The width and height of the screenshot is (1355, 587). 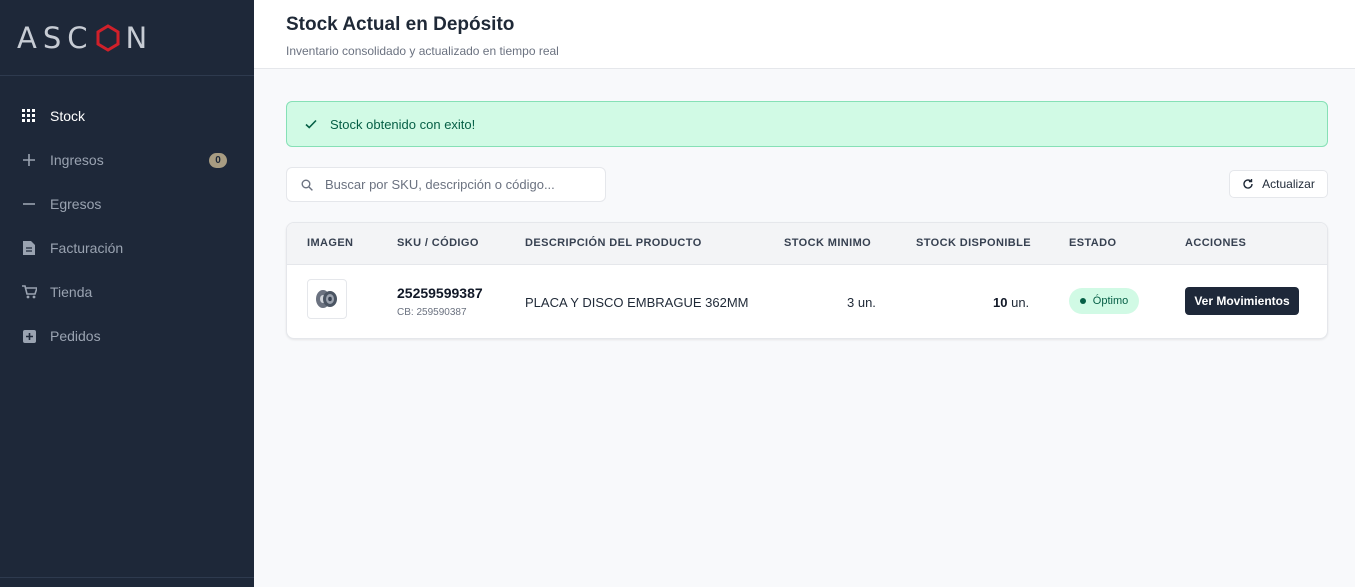 I want to click on logo: ASC N, so click(x=127, y=38).